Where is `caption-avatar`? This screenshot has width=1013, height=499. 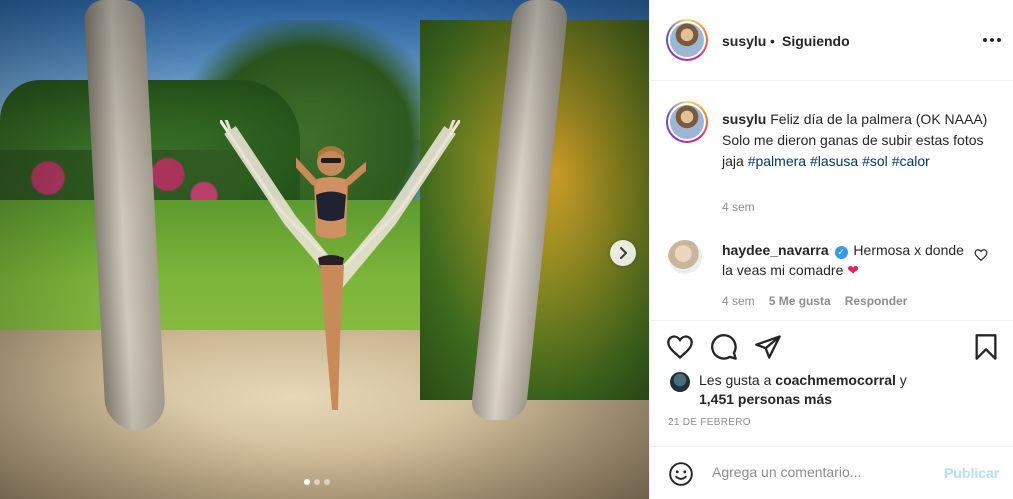 caption-avatar is located at coordinates (687, 122).